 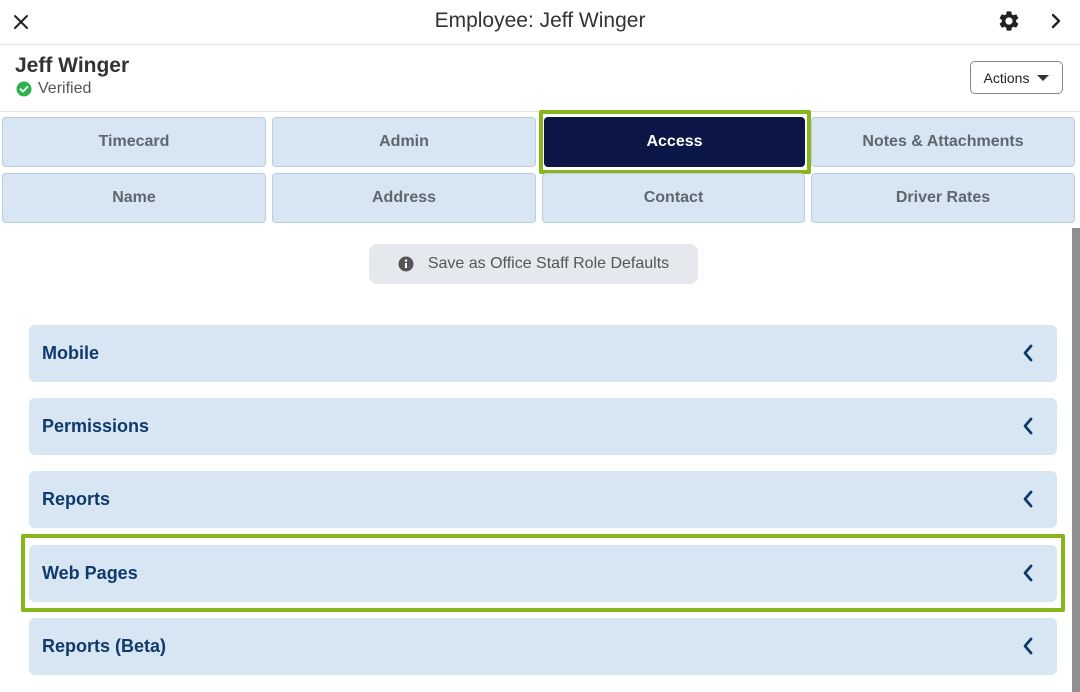 What do you see at coordinates (404, 142) in the screenshot?
I see `tab-admin: Admin` at bounding box center [404, 142].